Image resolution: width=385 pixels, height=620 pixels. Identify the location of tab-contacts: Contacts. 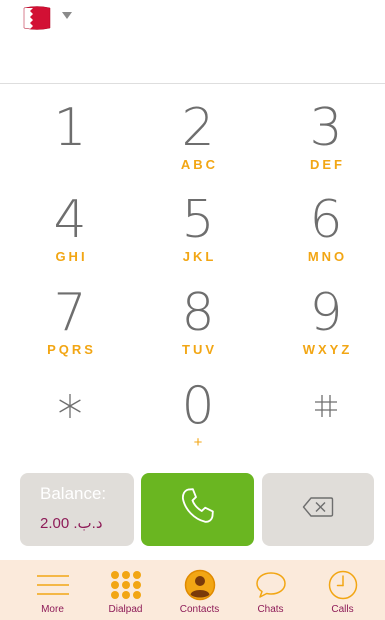
(199, 590).